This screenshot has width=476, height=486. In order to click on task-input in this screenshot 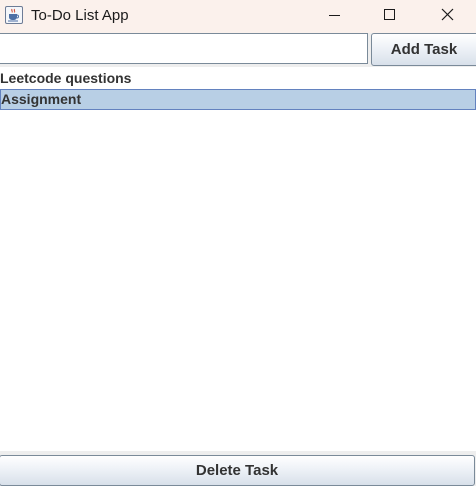, I will do `click(184, 48)`.